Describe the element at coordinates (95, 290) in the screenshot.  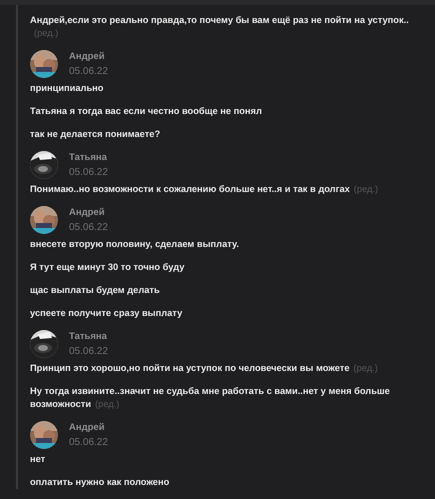
I see `message-text: щас выплаты будем делать` at that location.